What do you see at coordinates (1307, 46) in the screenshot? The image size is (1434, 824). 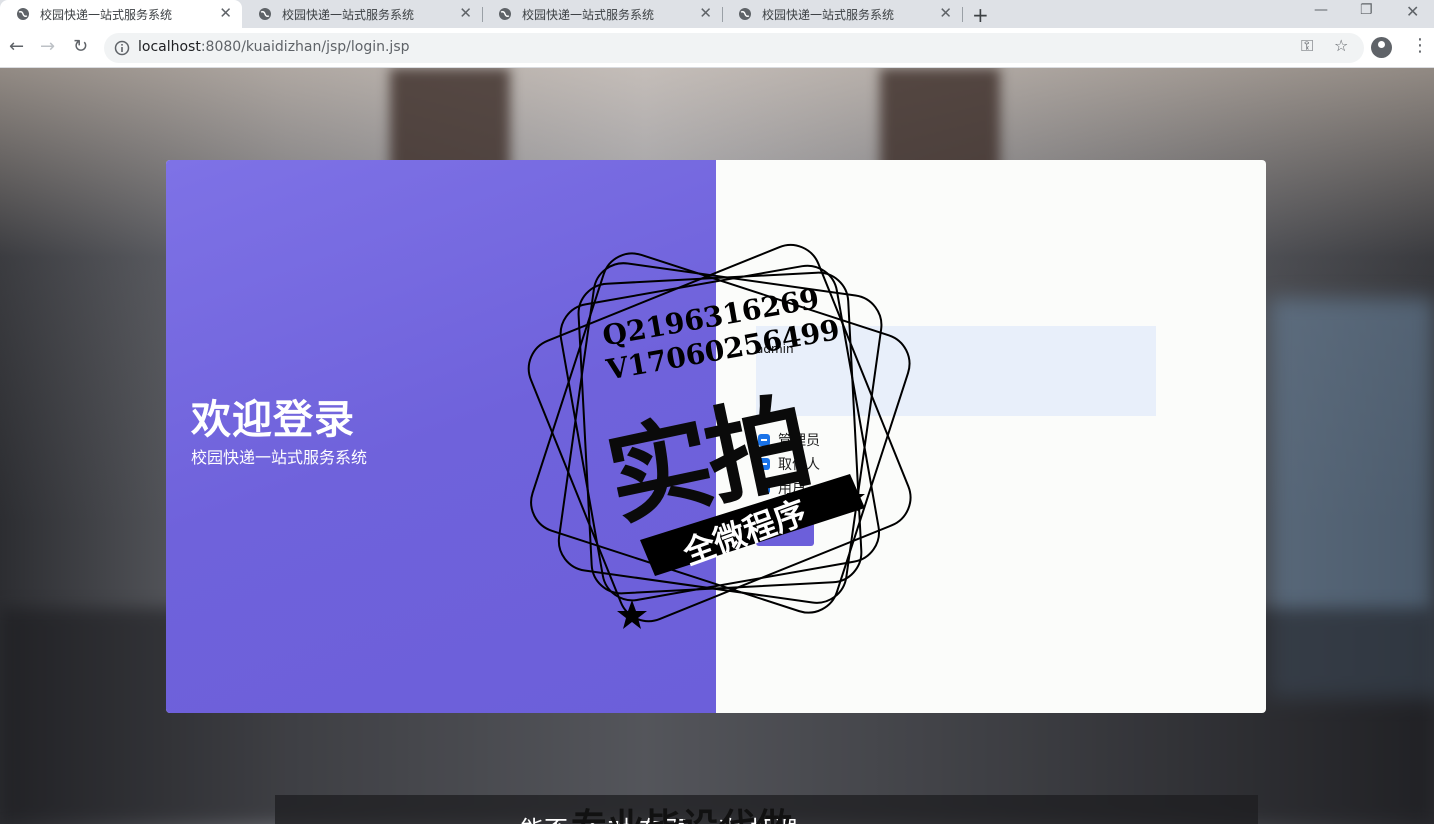 I see `key-icon: ⚿` at bounding box center [1307, 46].